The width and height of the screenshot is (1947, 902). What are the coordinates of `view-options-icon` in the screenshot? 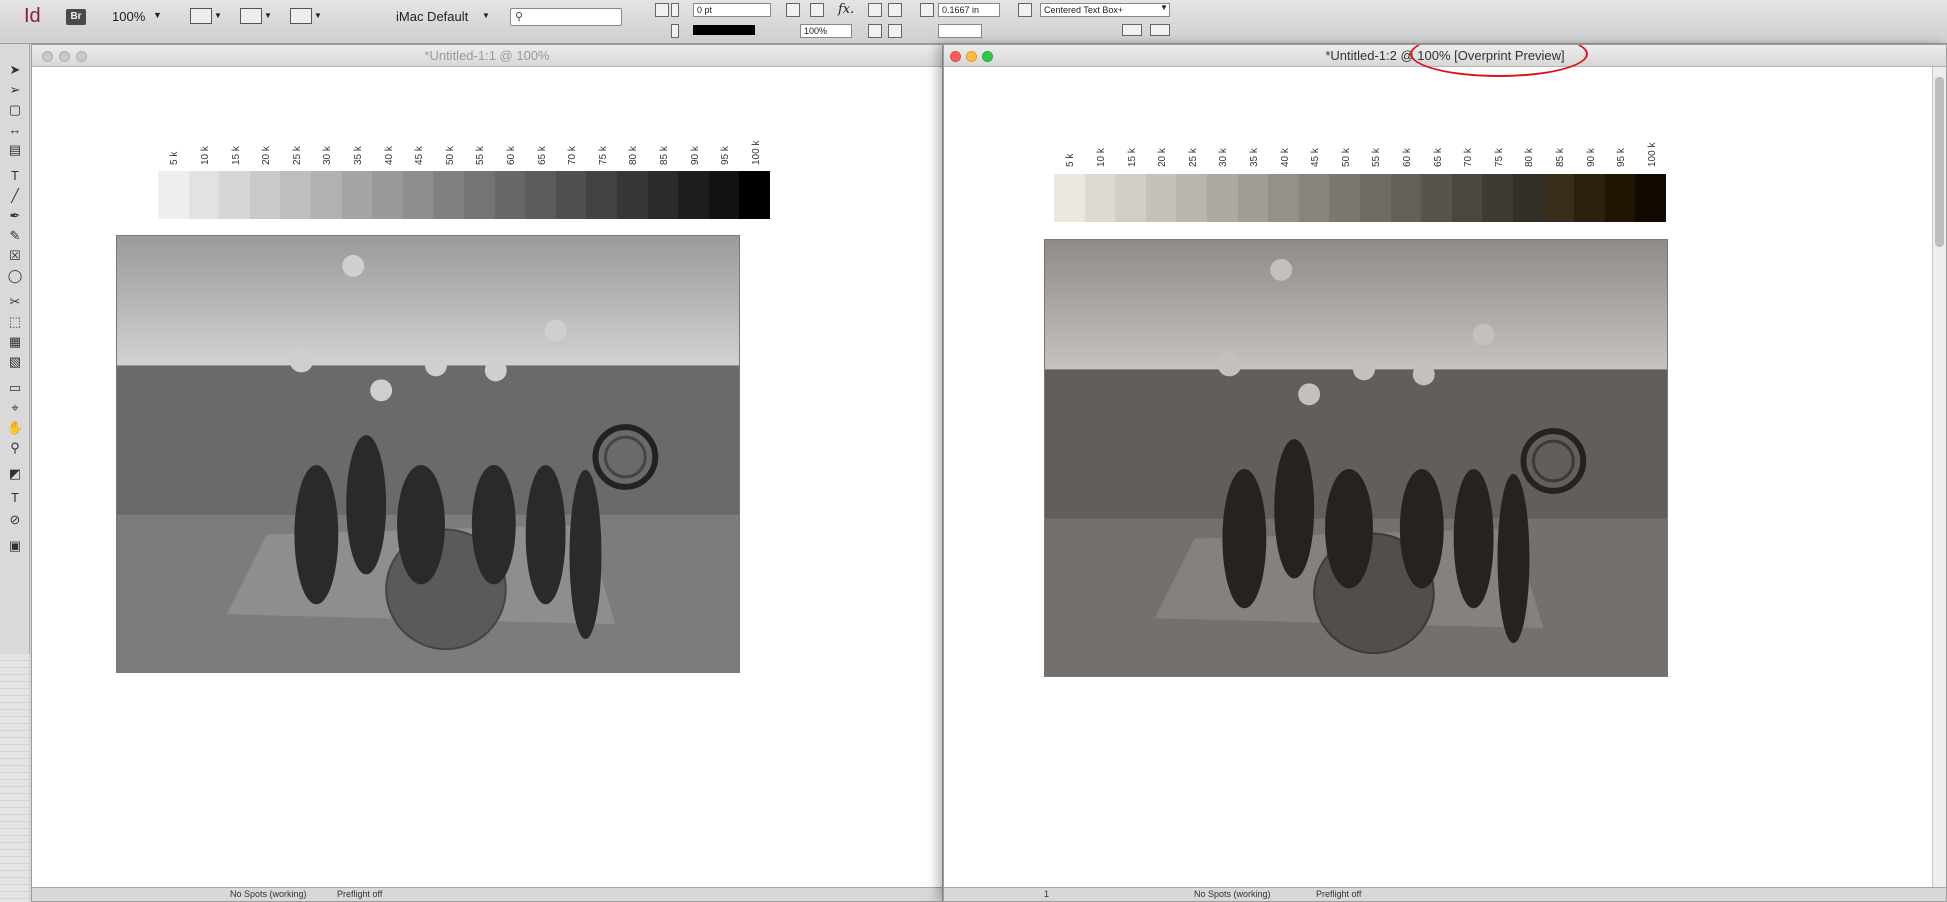 It's located at (201, 16).